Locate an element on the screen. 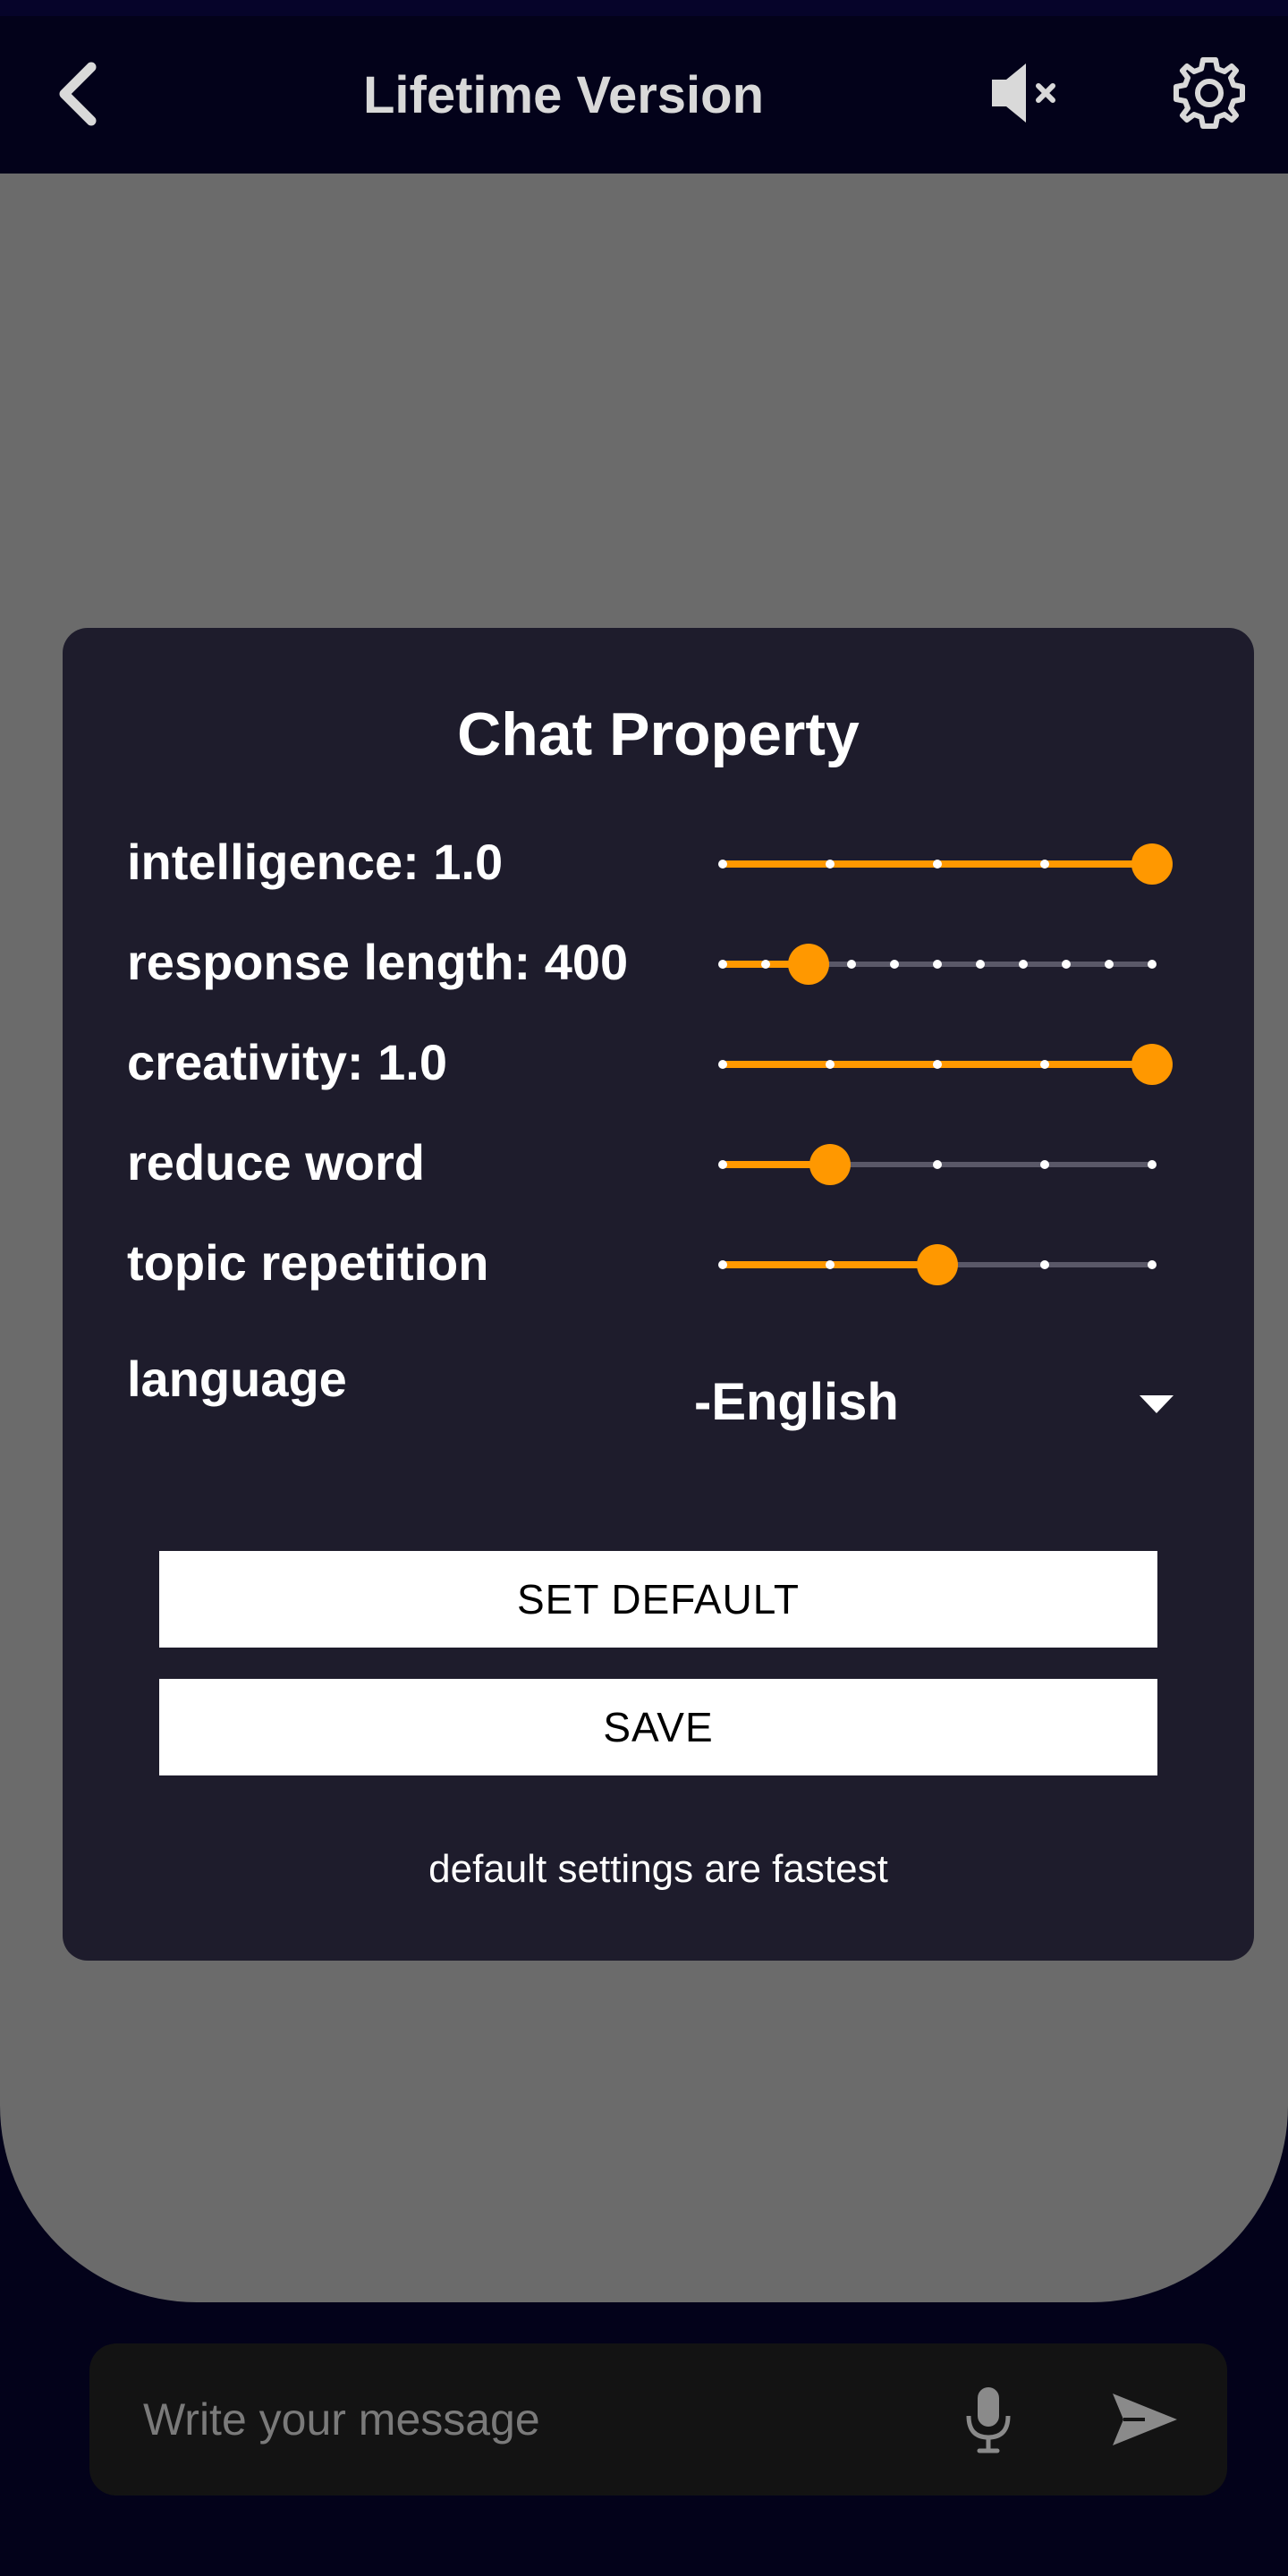 The image size is (1288, 2576). message-input: Write your message is located at coordinates (545, 2419).